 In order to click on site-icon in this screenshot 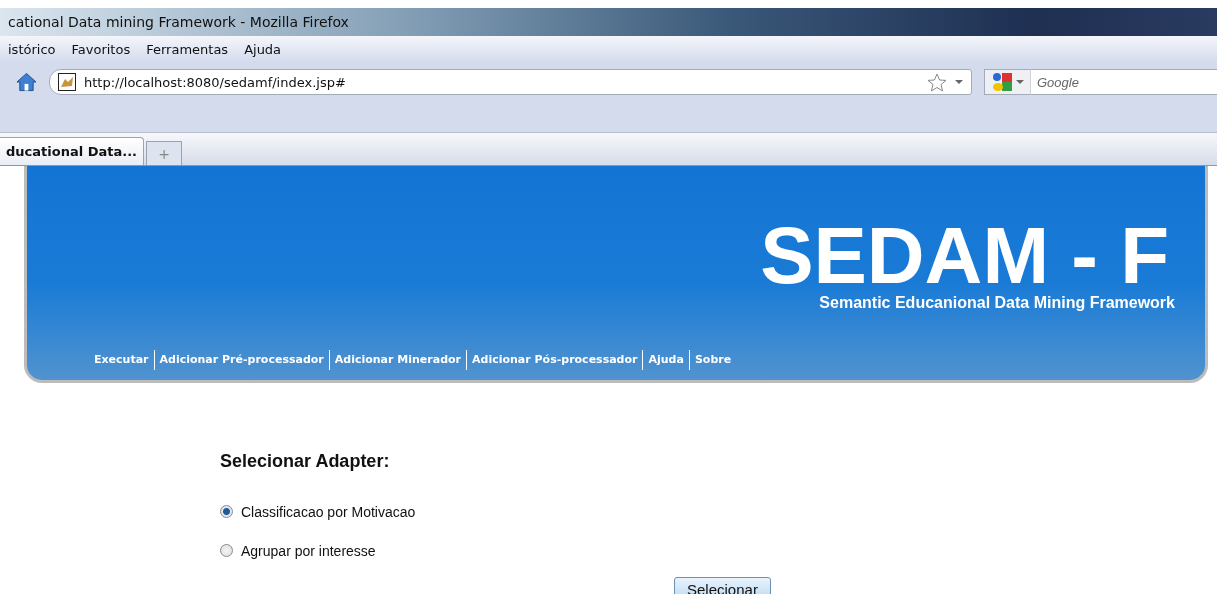, I will do `click(66, 82)`.